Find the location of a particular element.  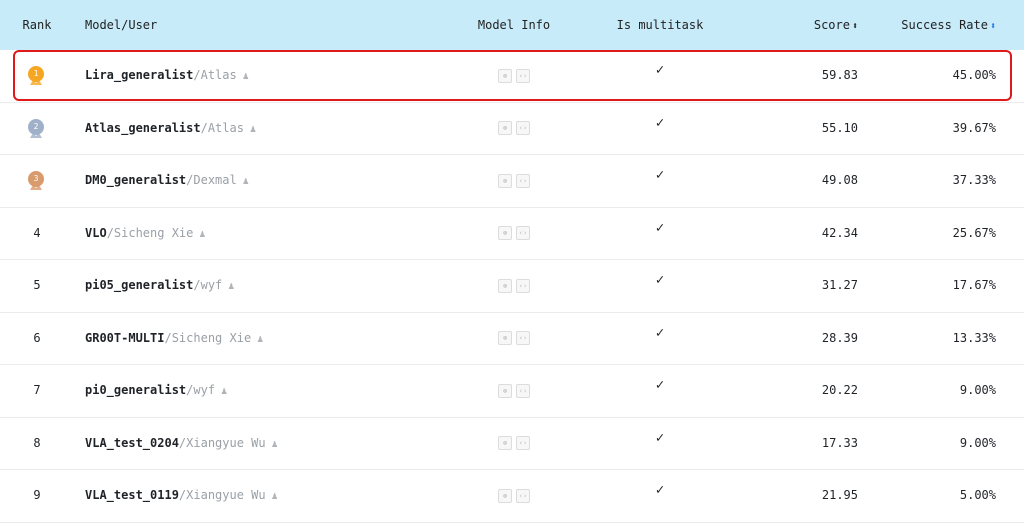

model-user-cell: VLA_test_0204/Xiangyue Wu ♟ is located at coordinates (181, 443).